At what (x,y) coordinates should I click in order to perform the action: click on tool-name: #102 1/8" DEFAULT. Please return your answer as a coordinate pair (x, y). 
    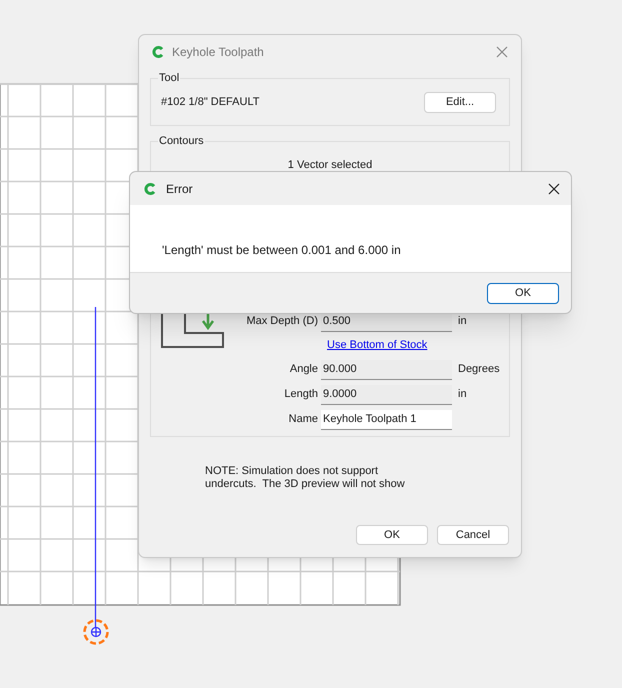
    Looking at the image, I should click on (210, 102).